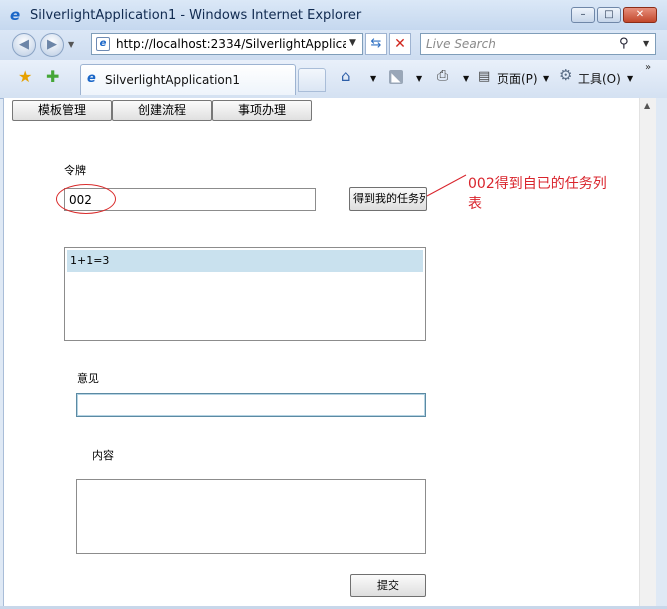  I want to click on template-management-button: 模板管理, so click(62, 110).